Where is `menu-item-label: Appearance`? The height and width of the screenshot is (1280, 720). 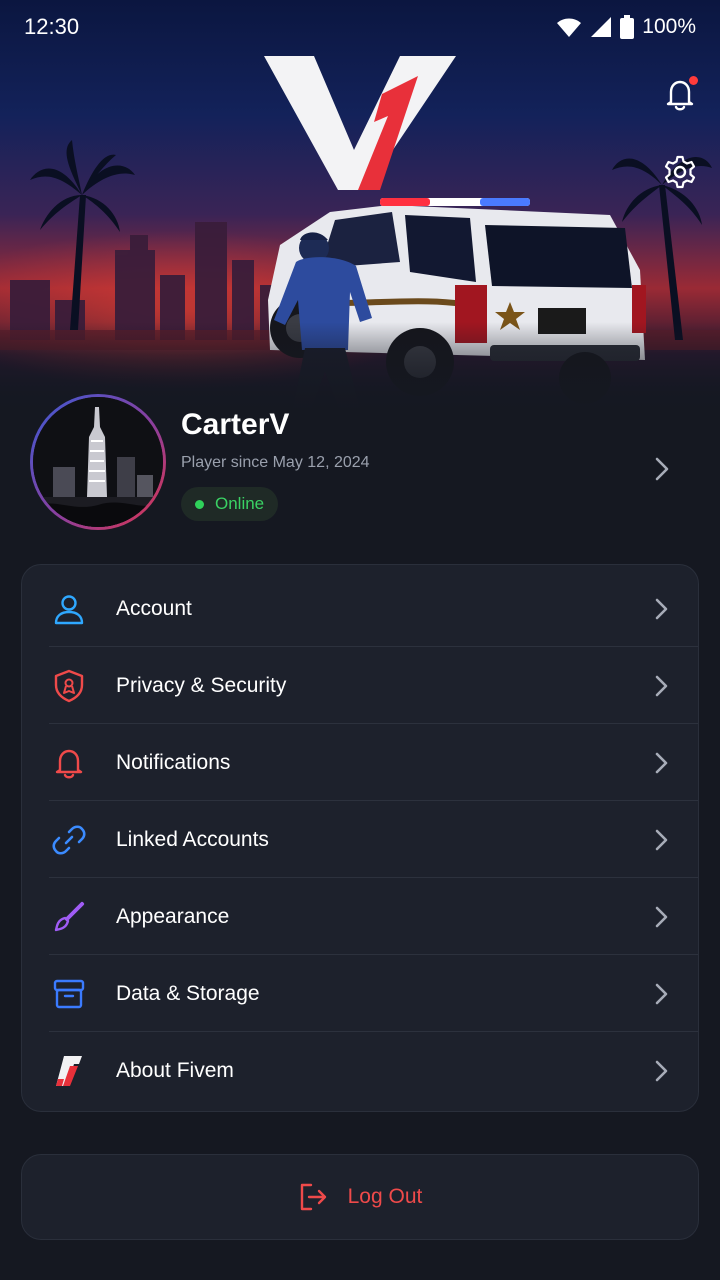 menu-item-label: Appearance is located at coordinates (173, 916).